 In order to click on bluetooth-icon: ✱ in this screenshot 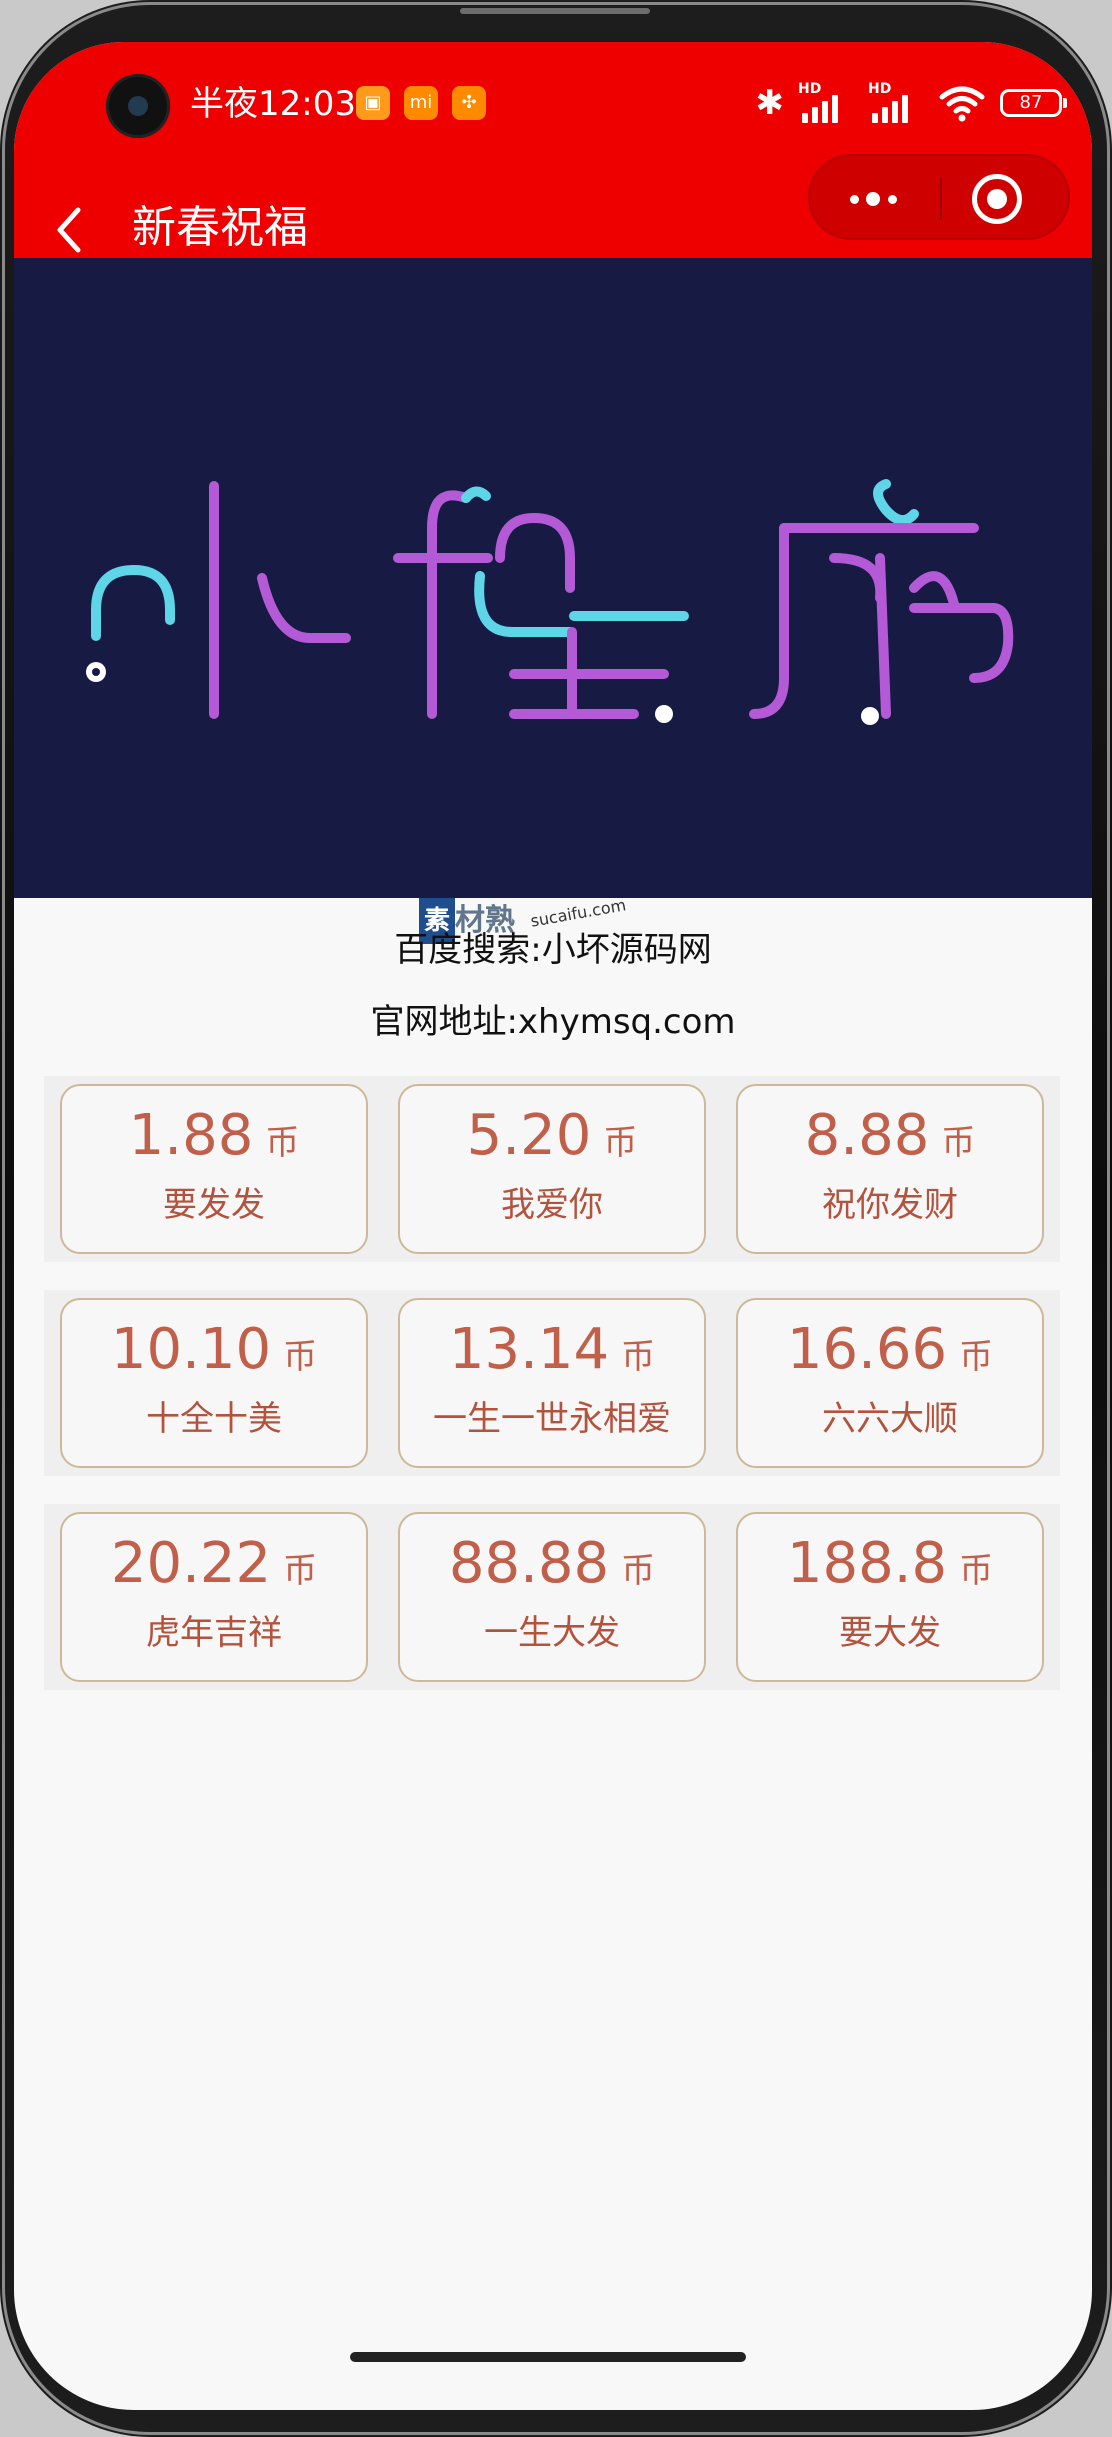, I will do `click(770, 103)`.